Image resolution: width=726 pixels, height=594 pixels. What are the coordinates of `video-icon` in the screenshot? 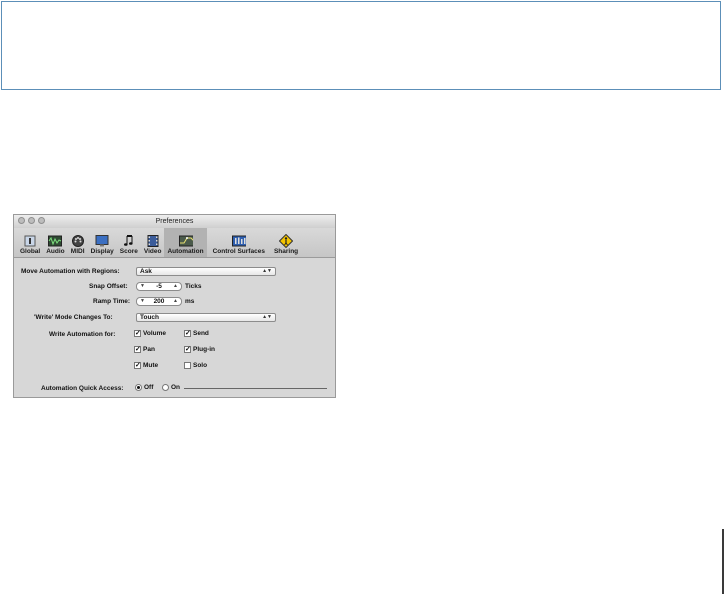 It's located at (153, 240).